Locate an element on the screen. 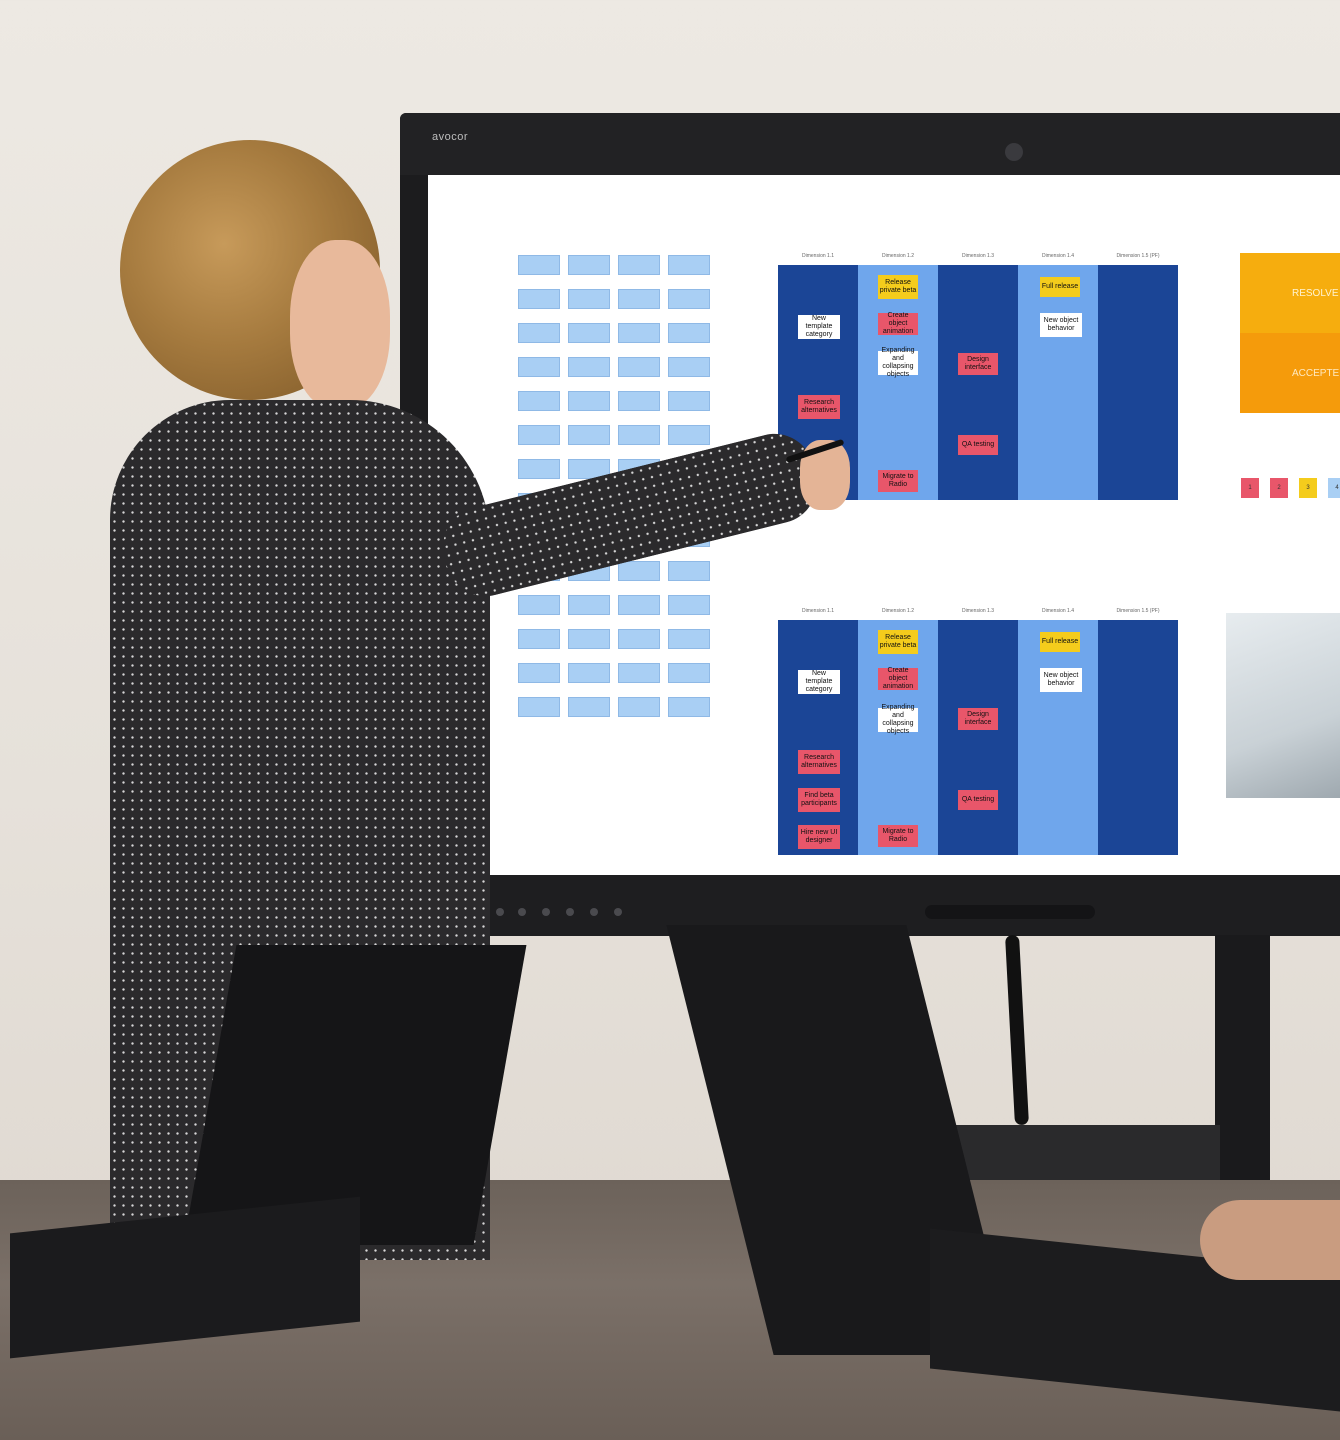 The image size is (1340, 1440). accepted-block: ACCEPTE is located at coordinates (1290, 373).